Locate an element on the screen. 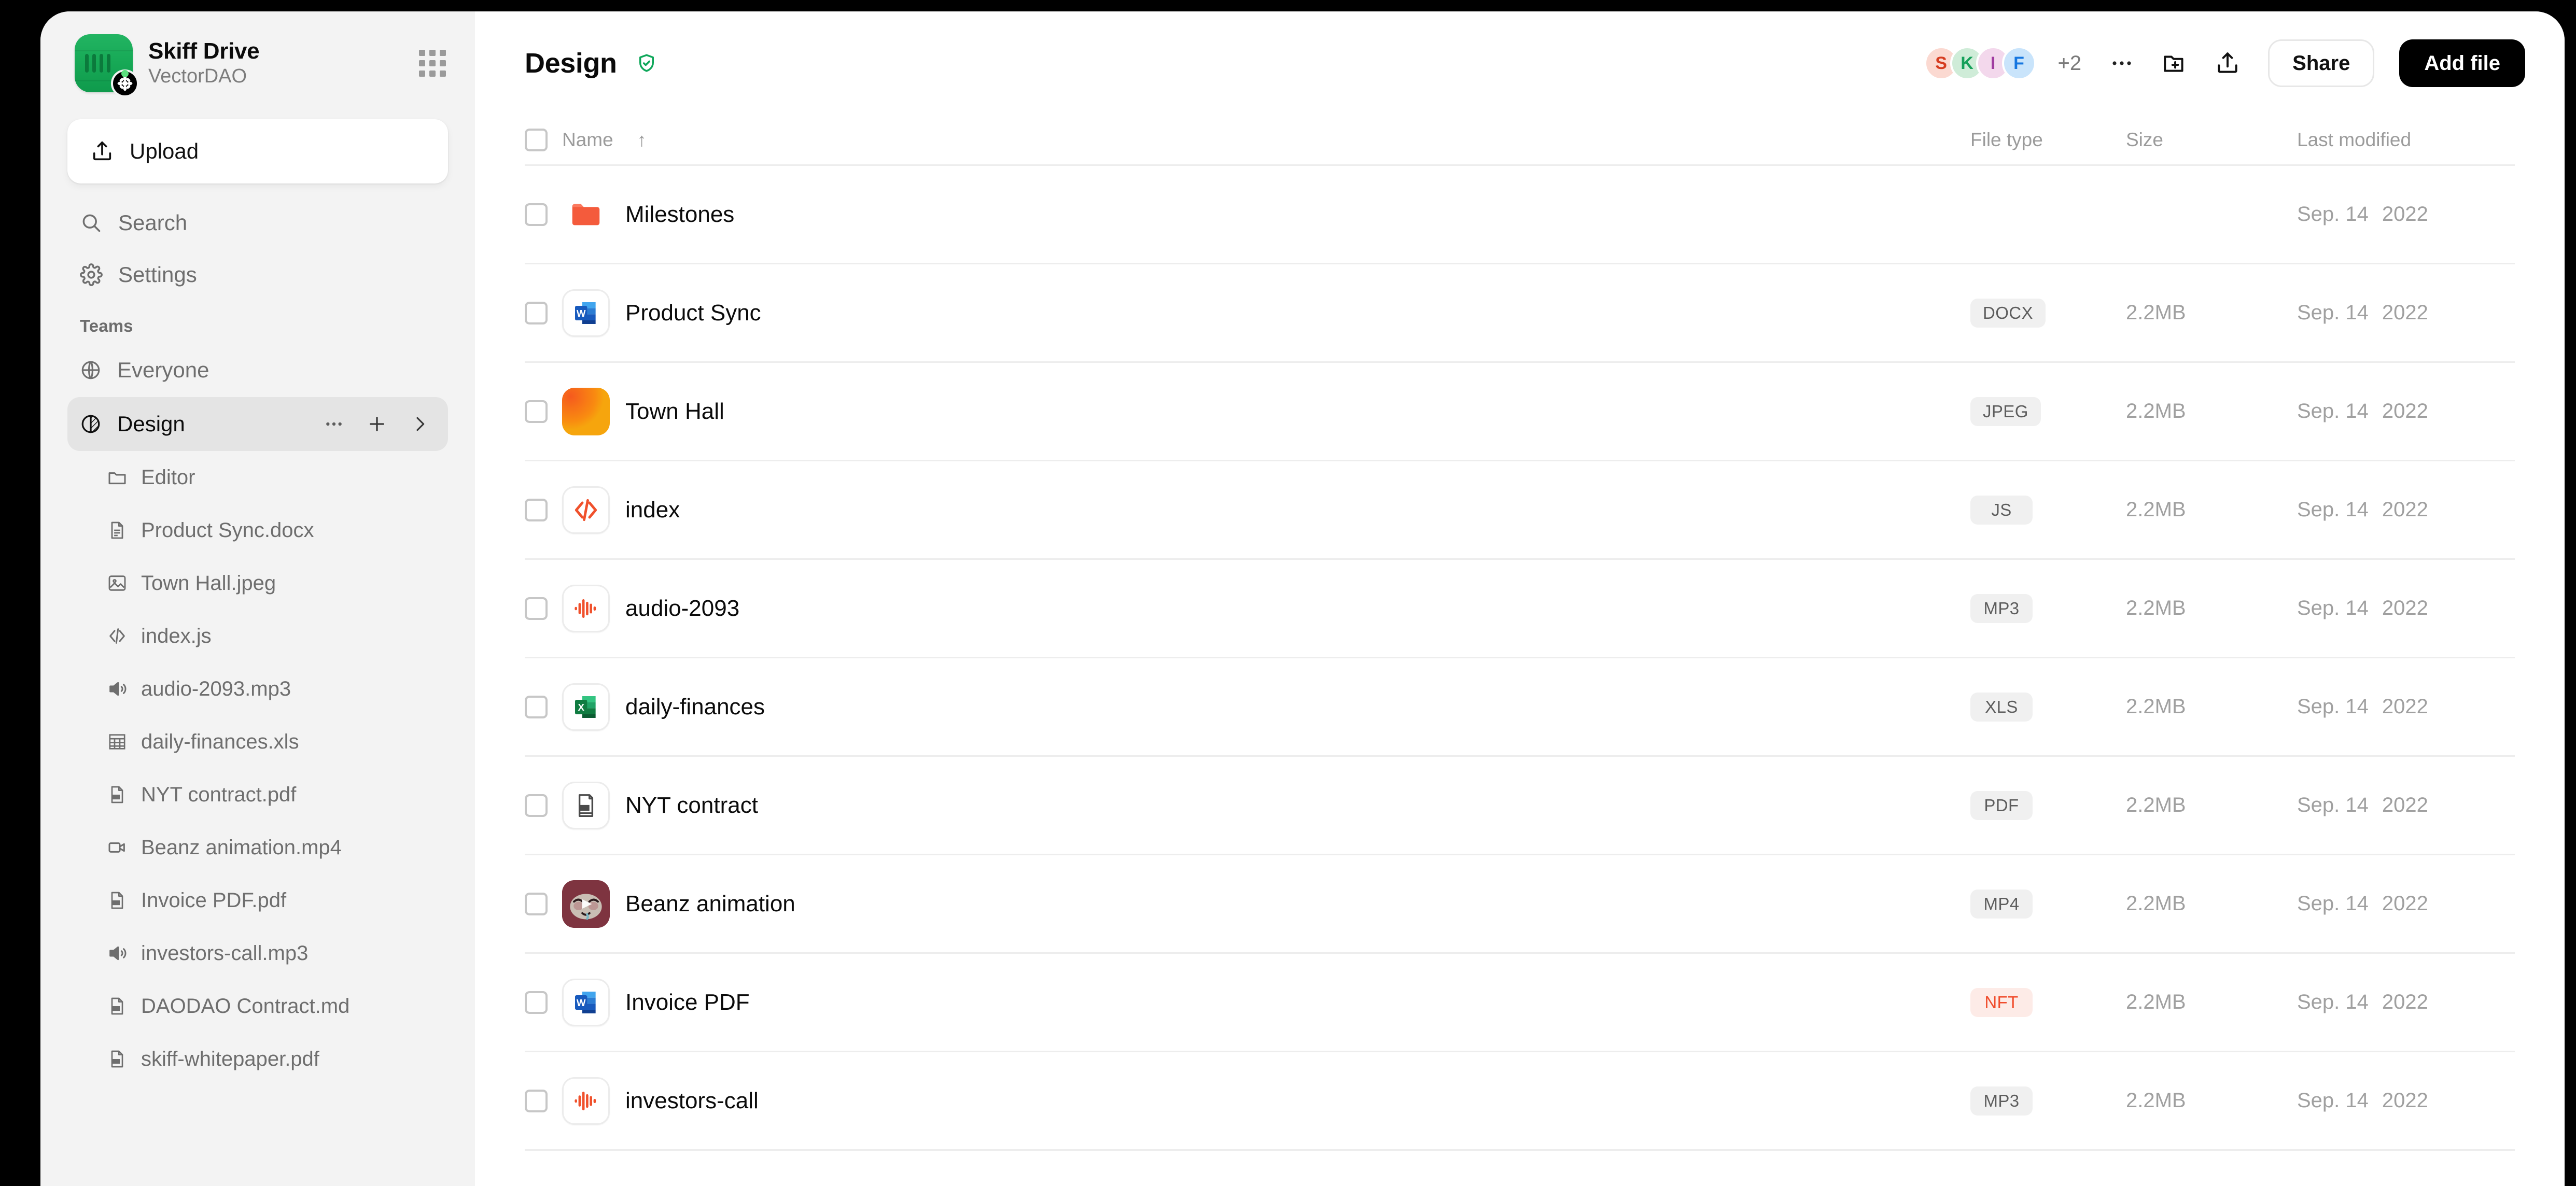 The width and height of the screenshot is (2576, 1186). workspace-badge-icon is located at coordinates (125, 83).